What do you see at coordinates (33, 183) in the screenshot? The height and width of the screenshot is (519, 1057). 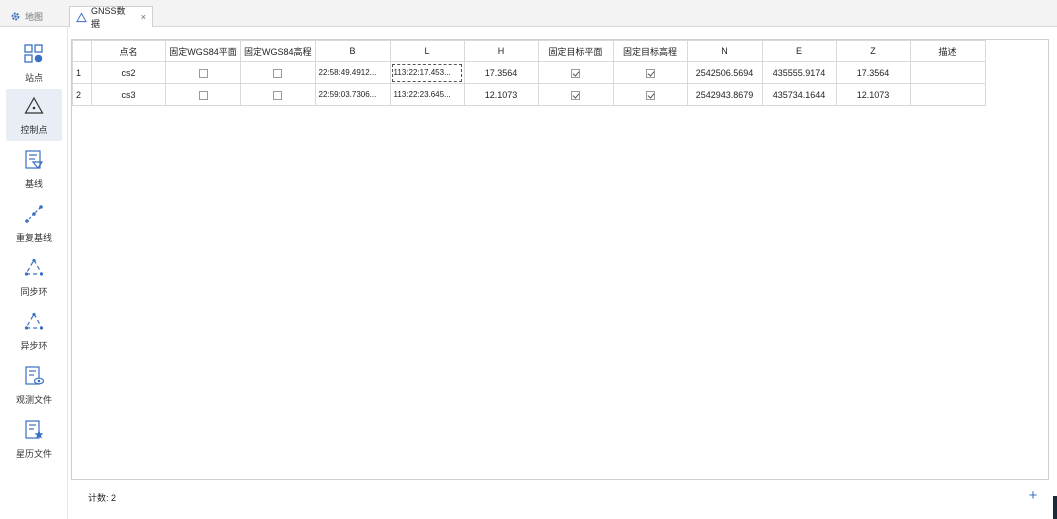 I see `sidebar-item-label: 基线` at bounding box center [33, 183].